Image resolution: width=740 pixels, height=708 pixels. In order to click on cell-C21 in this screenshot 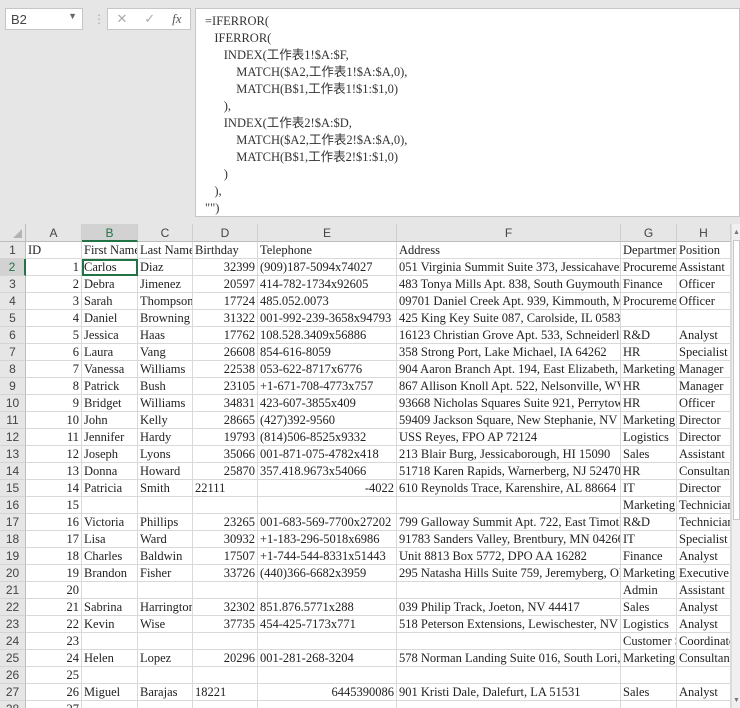, I will do `click(165, 590)`.